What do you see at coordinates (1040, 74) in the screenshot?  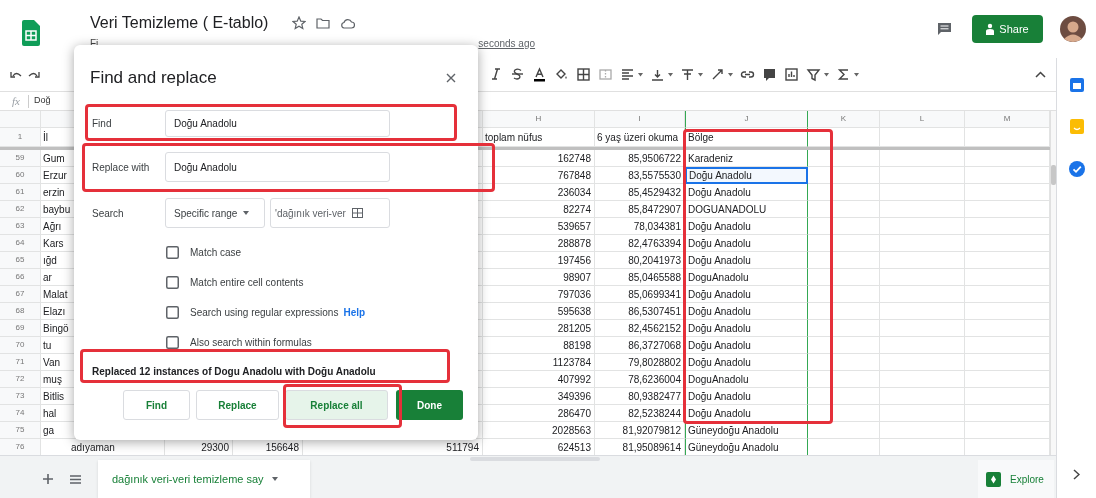 I see `collapse-icon` at bounding box center [1040, 74].